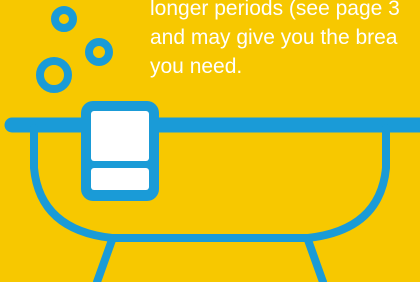 This screenshot has width=420, height=282. I want to click on tub-leg-left, so click(104, 259).